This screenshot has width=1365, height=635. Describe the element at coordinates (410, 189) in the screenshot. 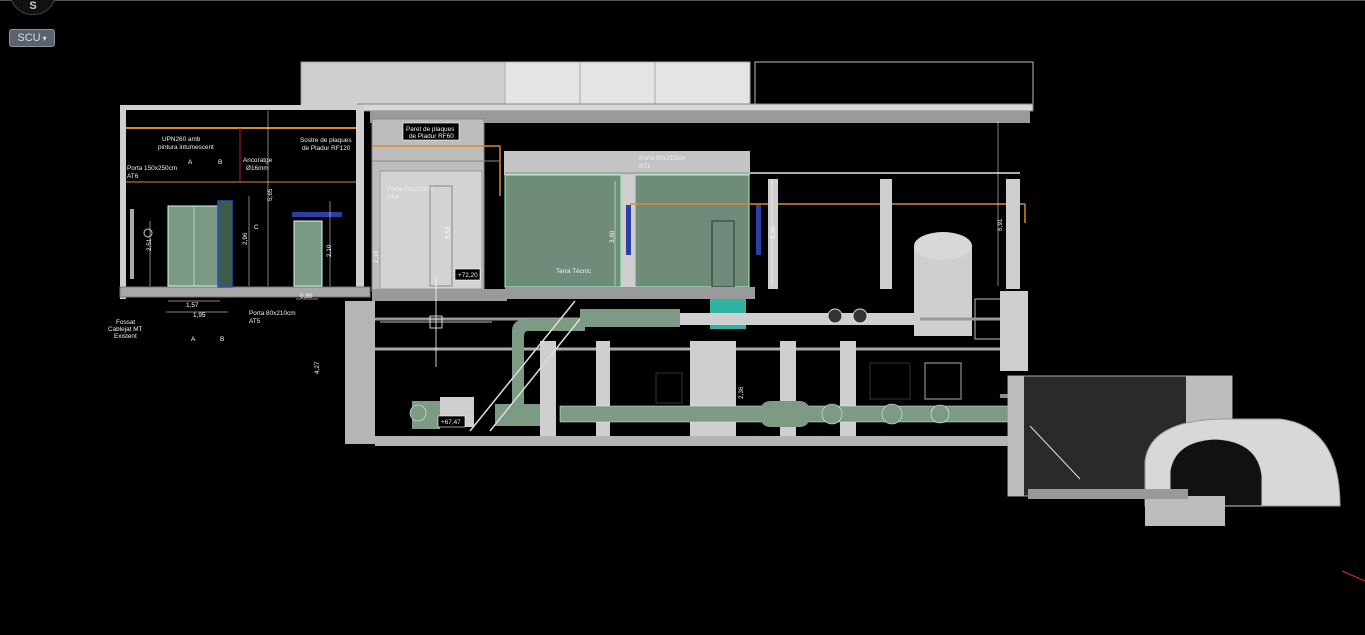

I see `label-porta-at4-1: Porta 70x210cm` at that location.